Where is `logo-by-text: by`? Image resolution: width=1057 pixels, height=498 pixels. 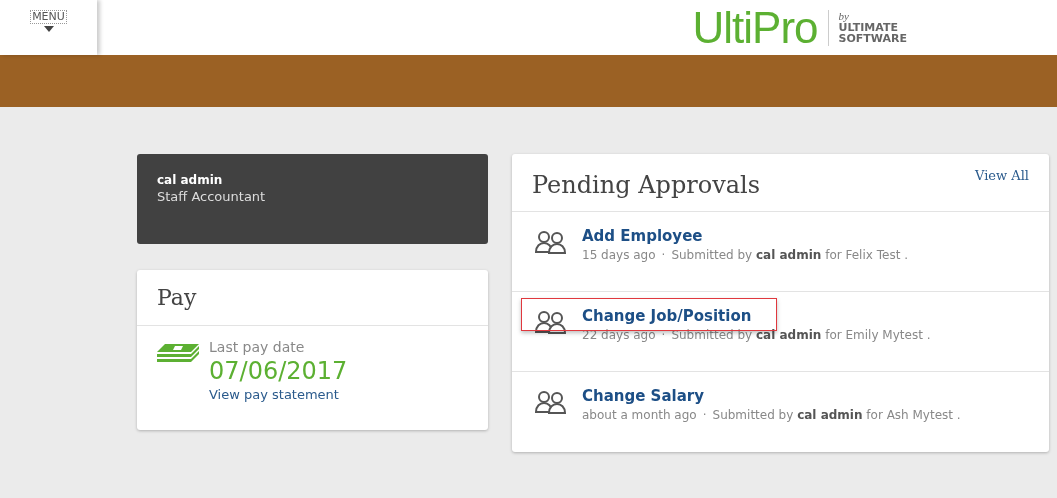 logo-by-text: by is located at coordinates (844, 16).